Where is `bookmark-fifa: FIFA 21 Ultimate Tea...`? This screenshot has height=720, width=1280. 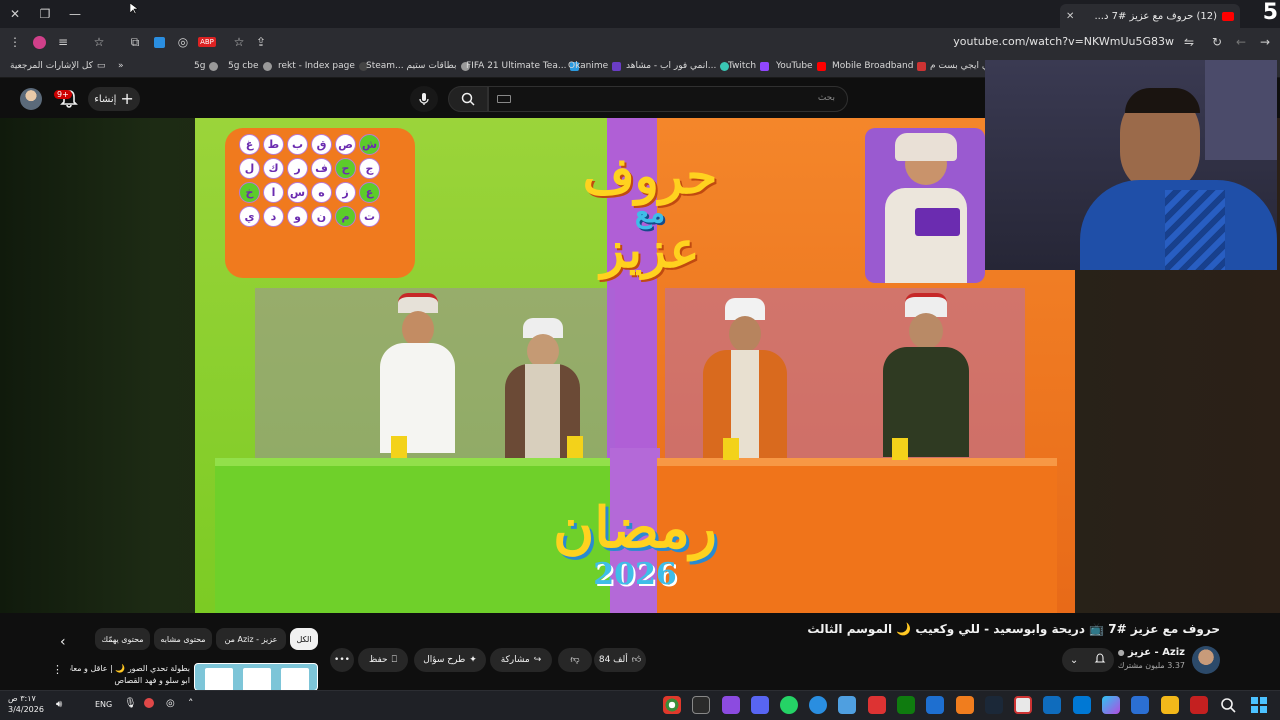
bookmark-fifa: FIFA 21 Ultimate Tea... is located at coordinates (523, 66).